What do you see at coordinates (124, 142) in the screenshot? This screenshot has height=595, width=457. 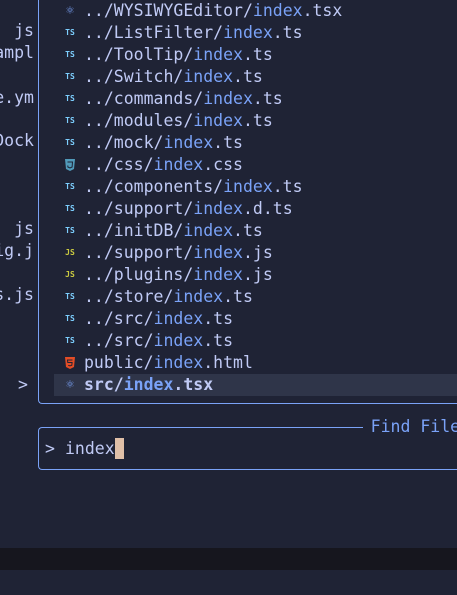 I see `path-prefix: ../mock/` at bounding box center [124, 142].